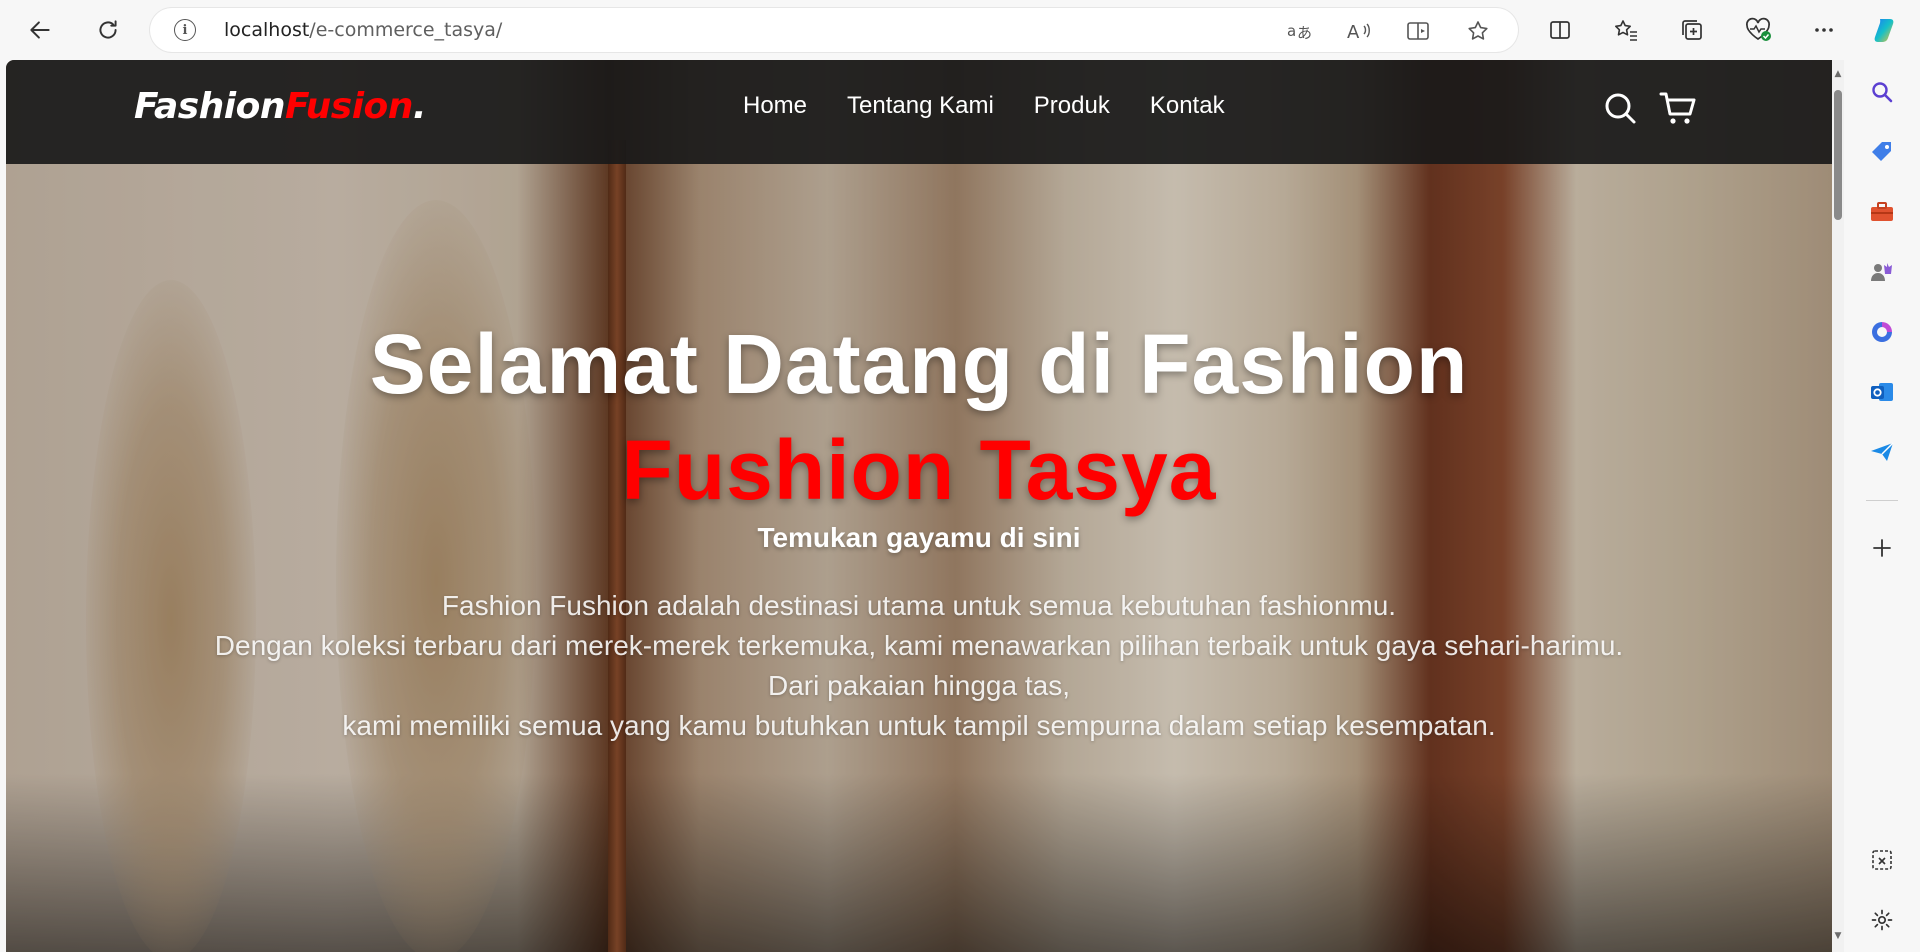 The image size is (1920, 952). What do you see at coordinates (1886, 30) in the screenshot?
I see `copilot-icon` at bounding box center [1886, 30].